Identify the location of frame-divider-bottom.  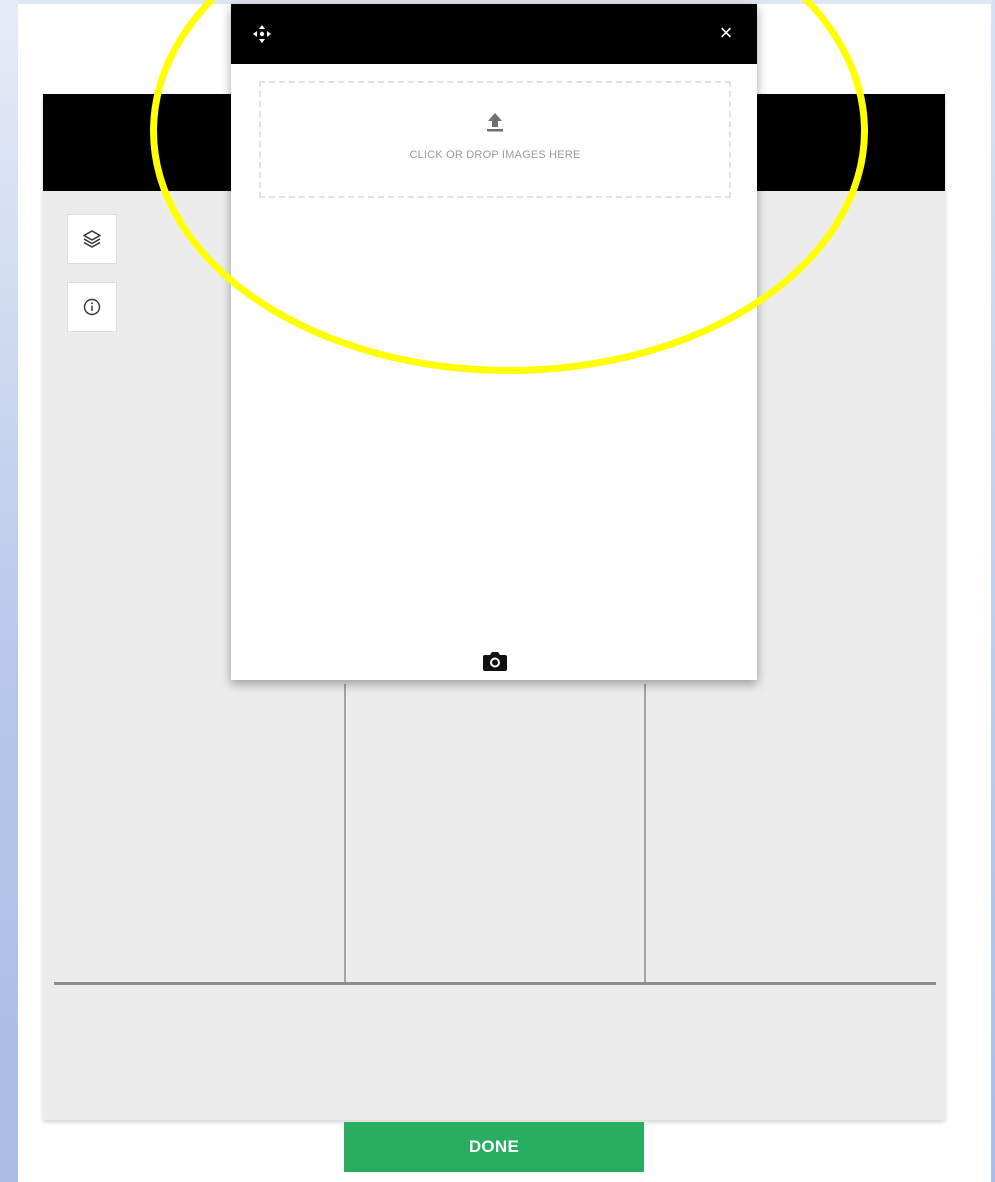
(495, 983).